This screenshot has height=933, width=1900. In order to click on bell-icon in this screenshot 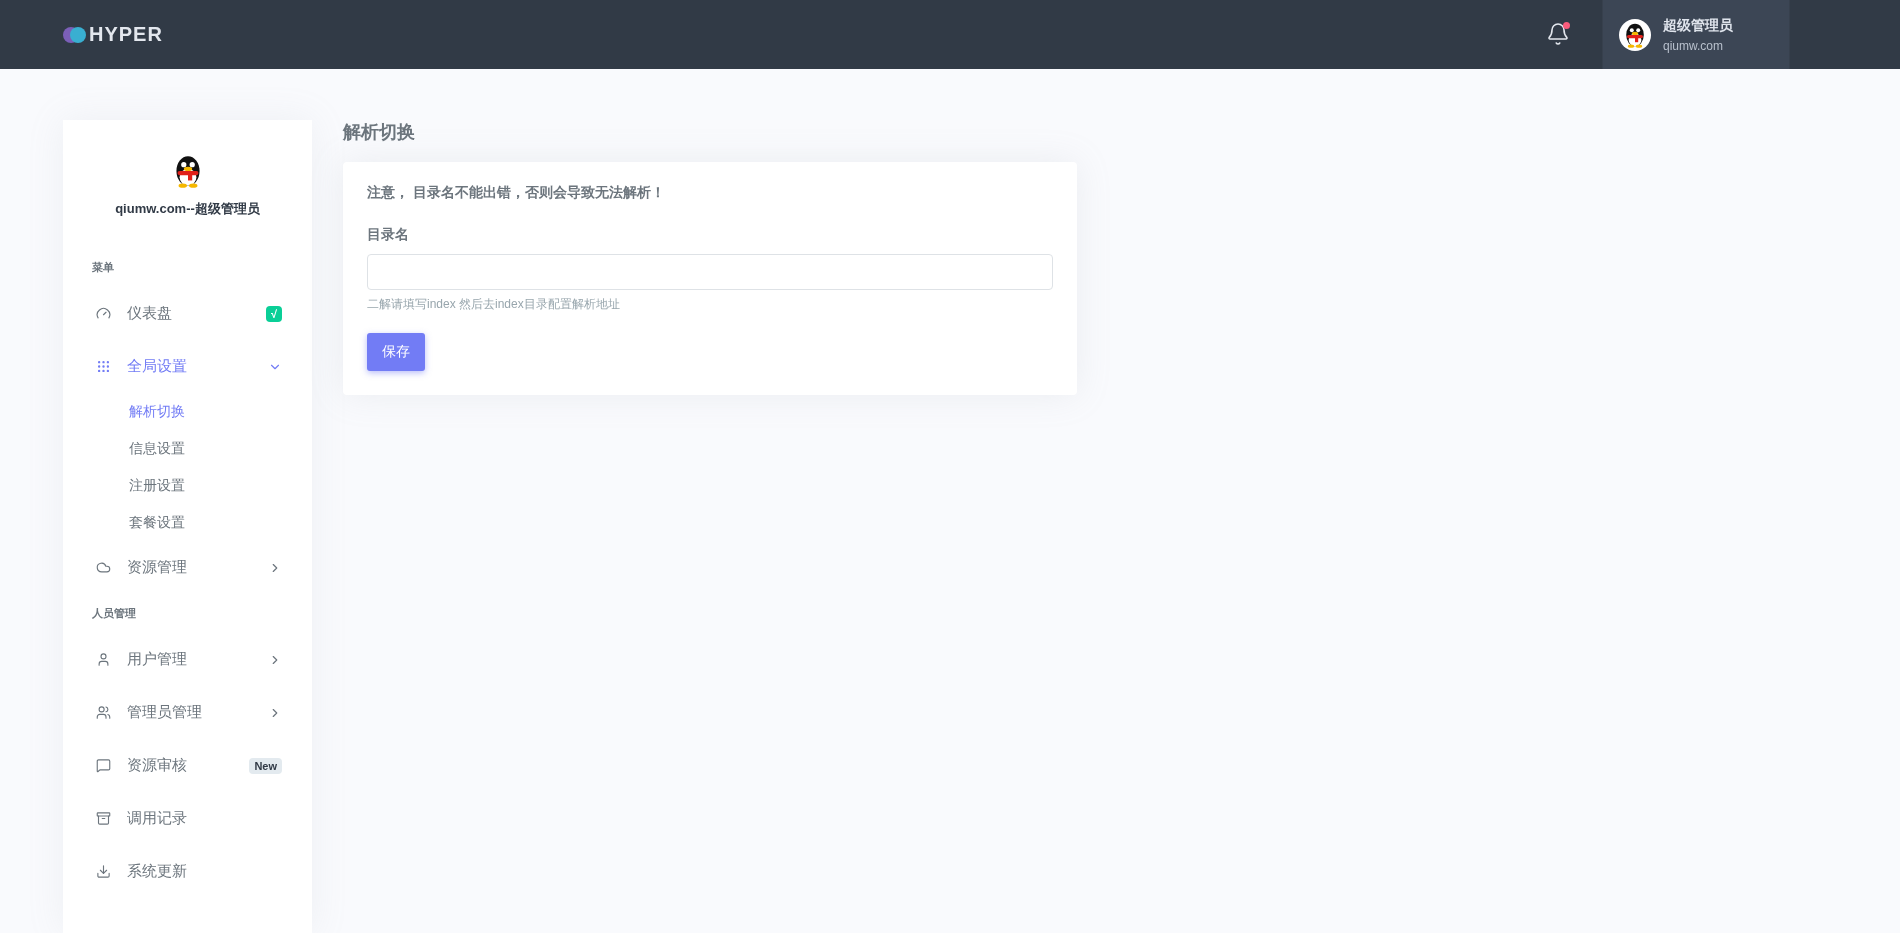, I will do `click(1558, 33)`.